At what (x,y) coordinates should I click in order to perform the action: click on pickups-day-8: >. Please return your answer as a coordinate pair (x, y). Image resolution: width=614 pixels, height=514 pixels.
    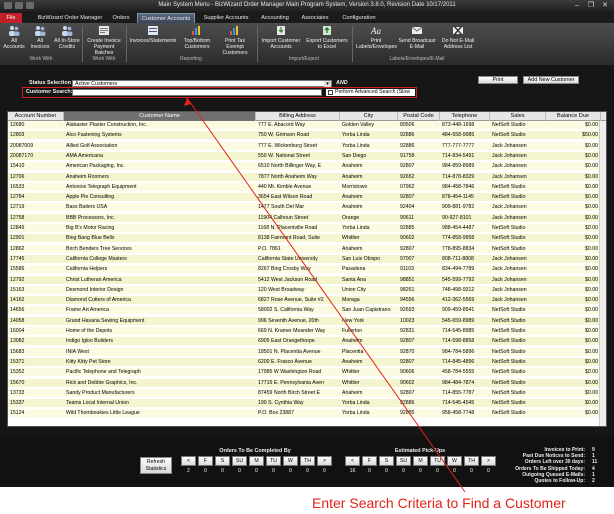
    Looking at the image, I should click on (488, 461).